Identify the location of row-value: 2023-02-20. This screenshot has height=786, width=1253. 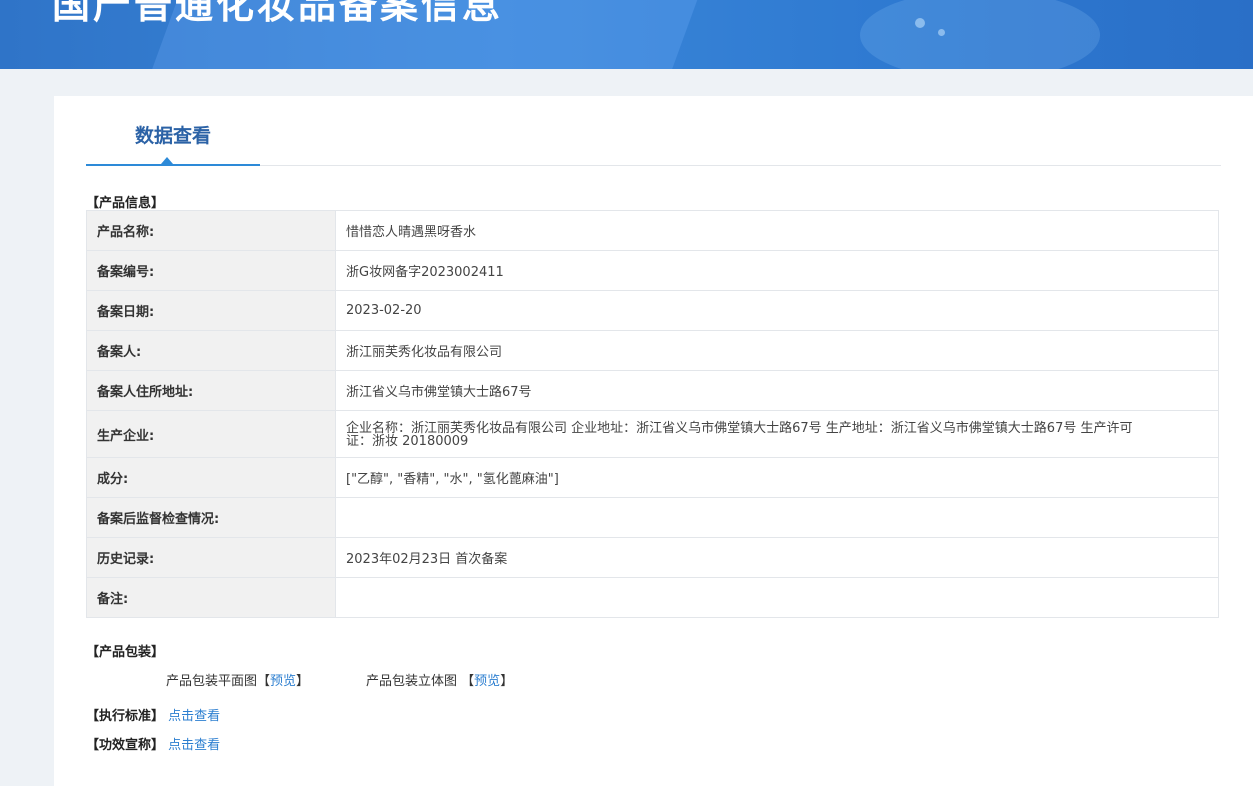
(777, 310).